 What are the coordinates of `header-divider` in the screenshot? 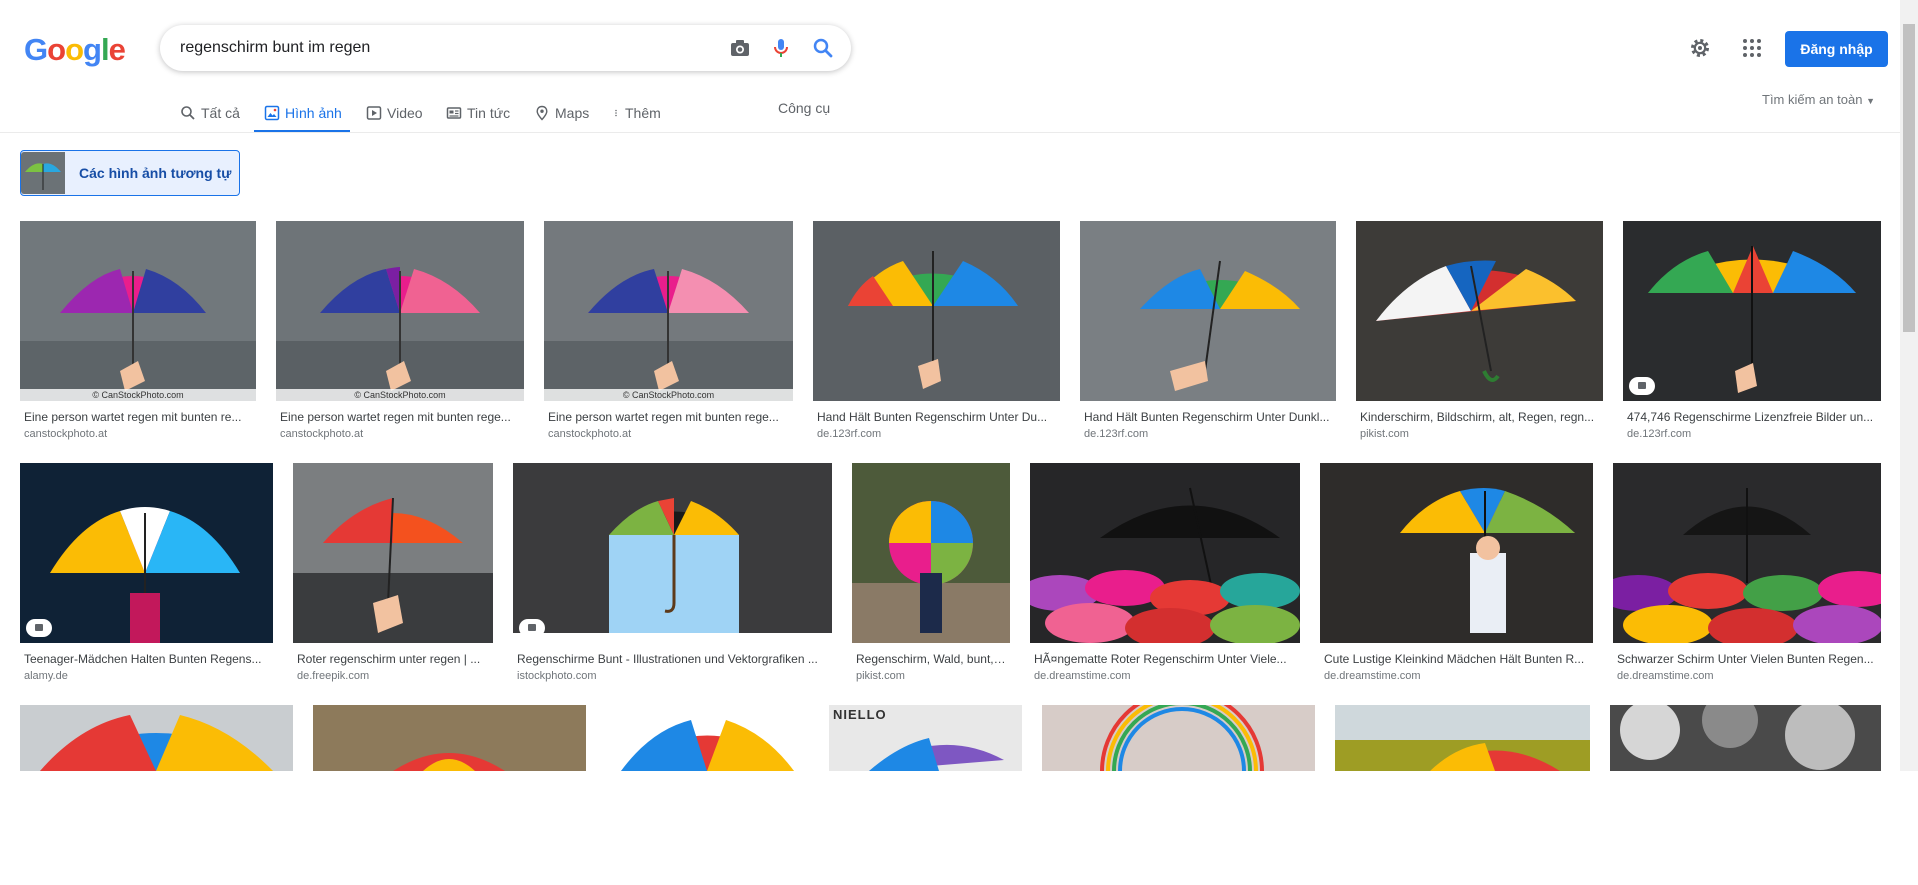 It's located at (950, 132).